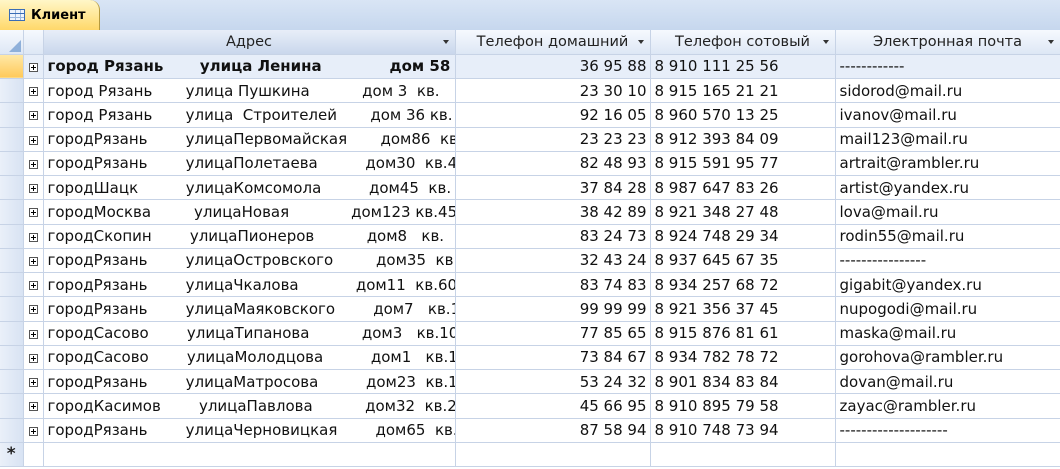 The height and width of the screenshot is (469, 1060). Describe the element at coordinates (12, 454) in the screenshot. I see `new-record-marker: *` at that location.